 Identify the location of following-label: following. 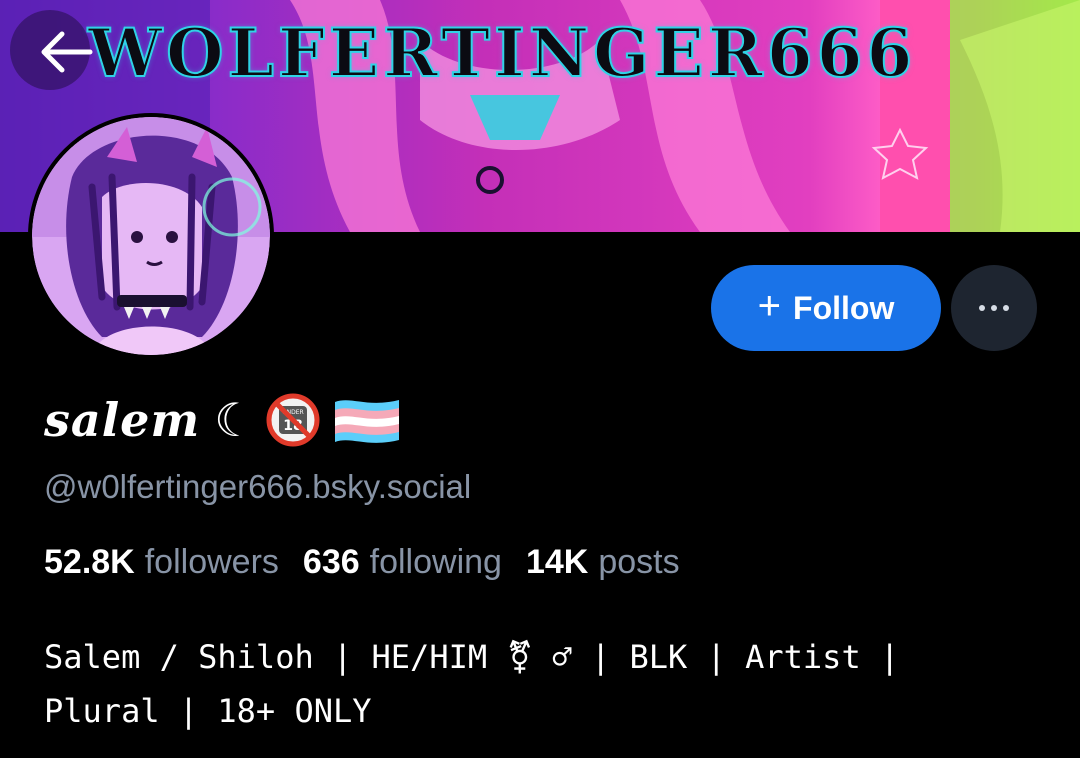
(435, 562).